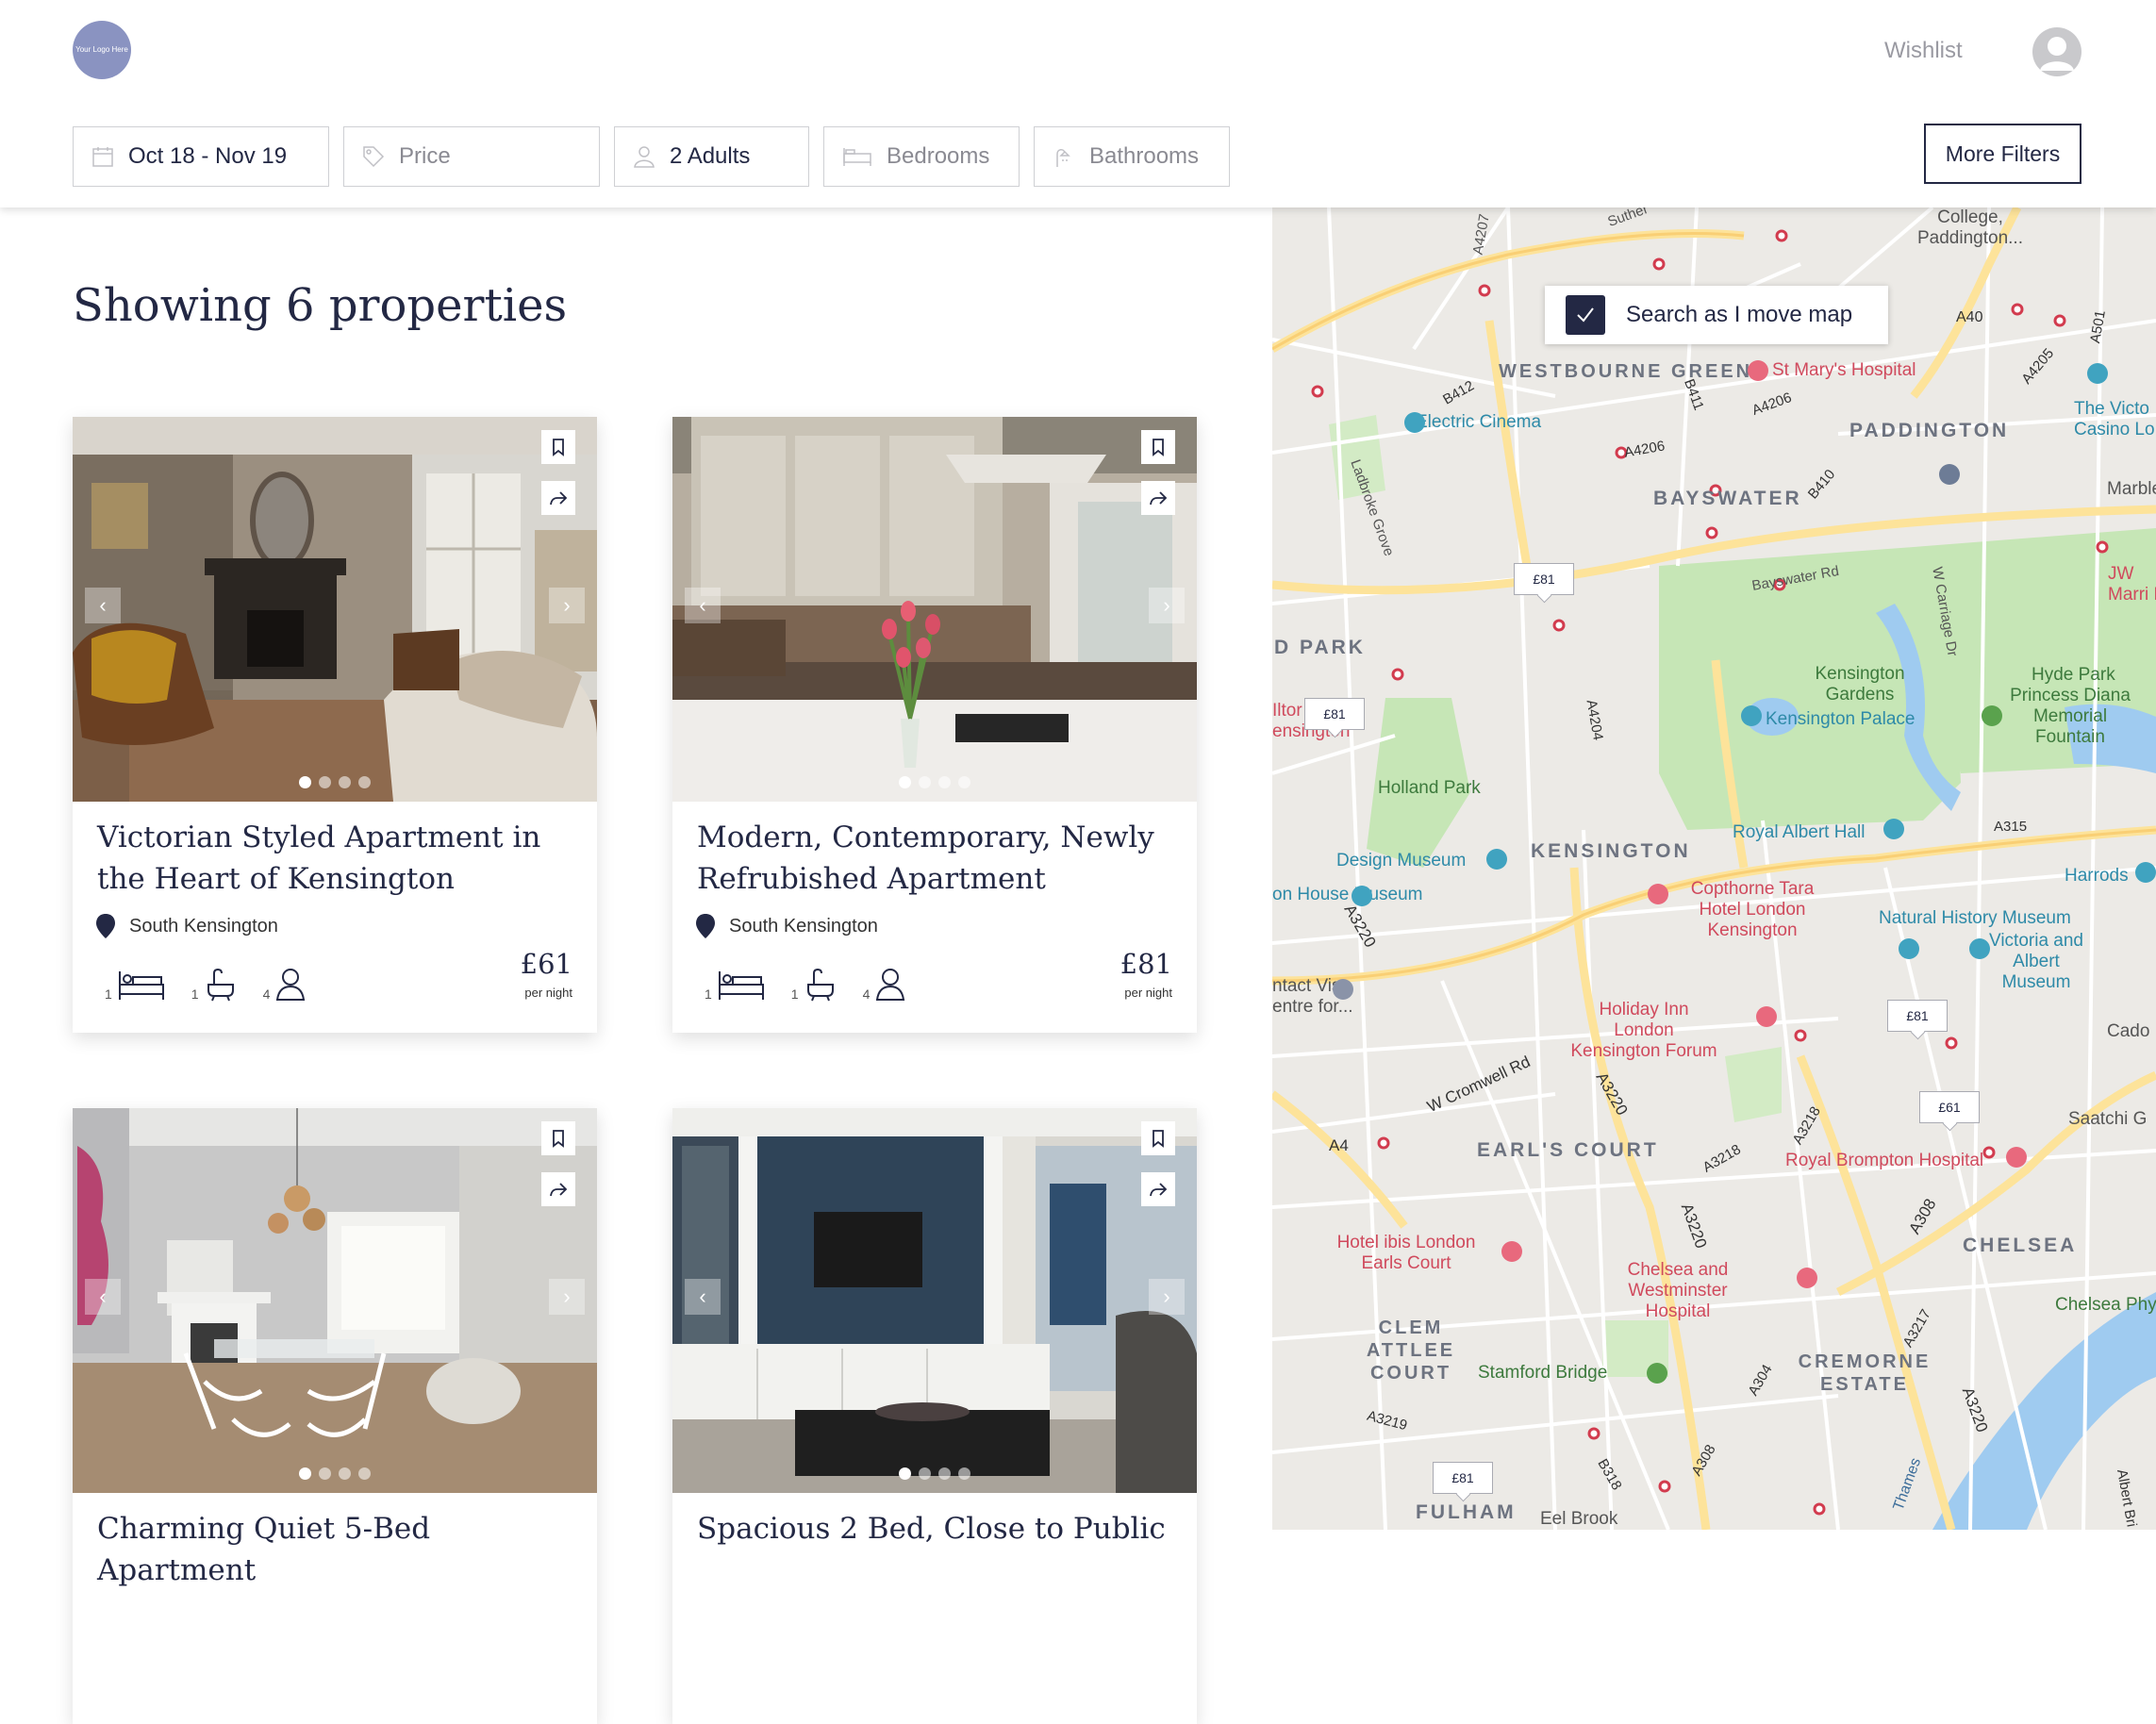  Describe the element at coordinates (320, 305) in the screenshot. I see `results-heading: Showing 6 properties` at that location.